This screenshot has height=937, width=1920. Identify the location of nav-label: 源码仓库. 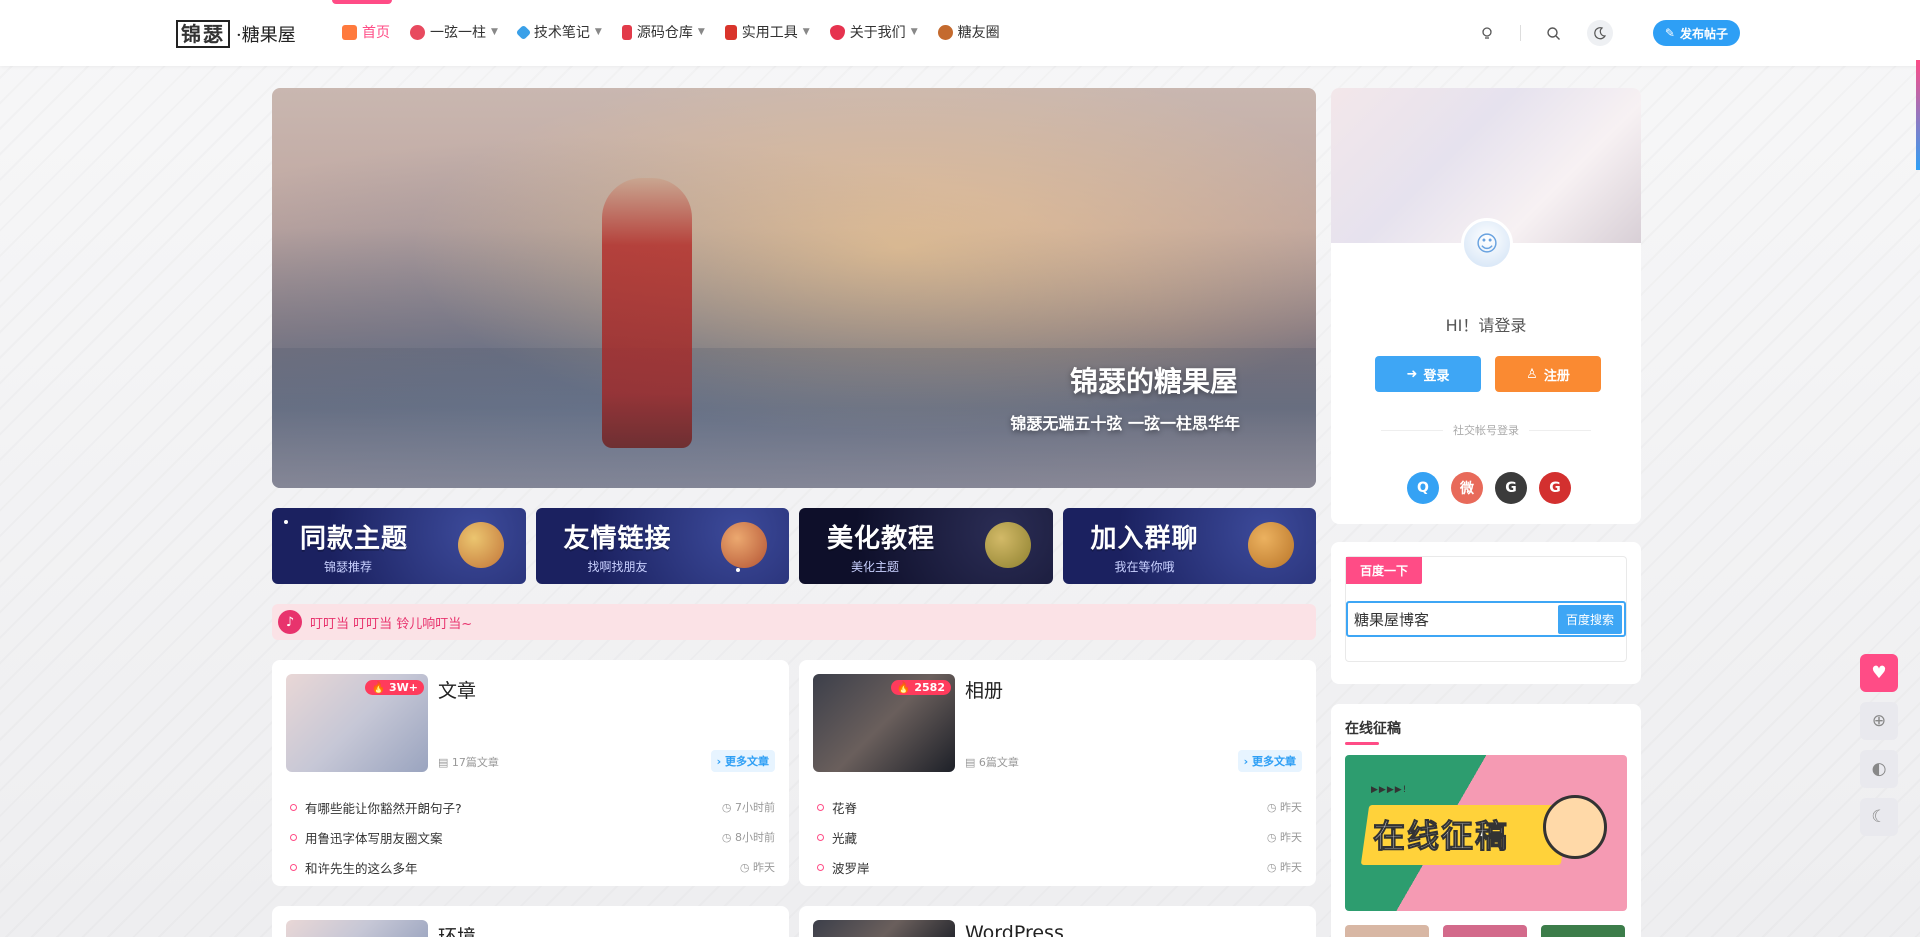
(664, 33).